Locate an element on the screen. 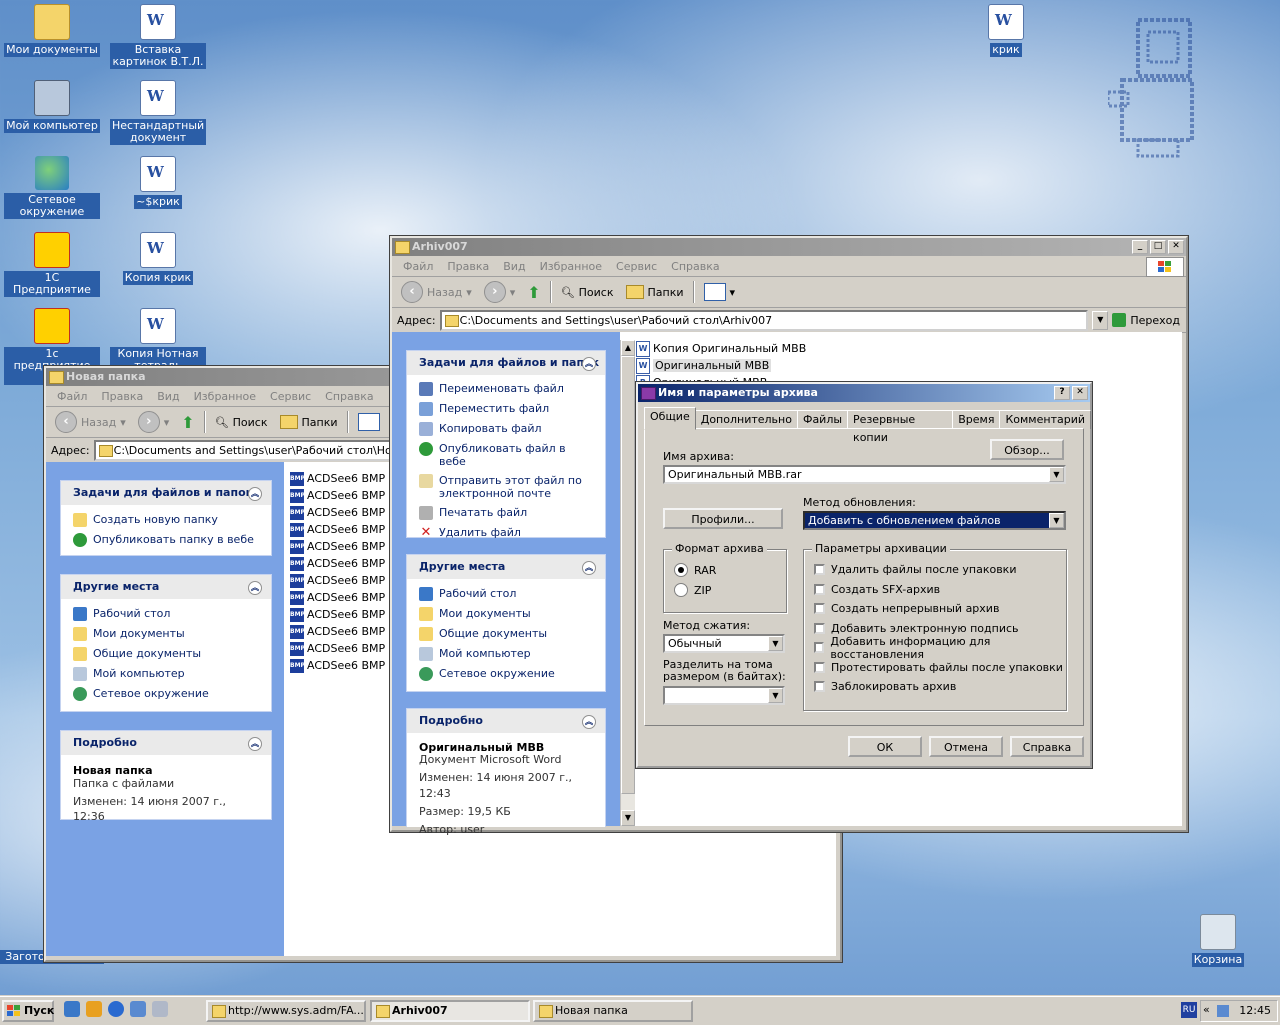 The height and width of the screenshot is (1025, 1280). task-publish-folder: Опубликовать папку в вебе is located at coordinates (166, 540).